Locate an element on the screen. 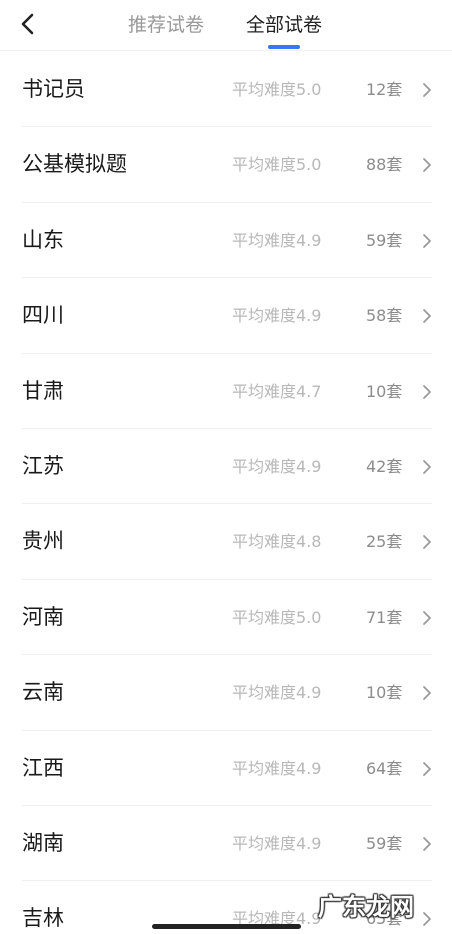 This screenshot has height=934, width=452. item-count: 64套 is located at coordinates (384, 768).